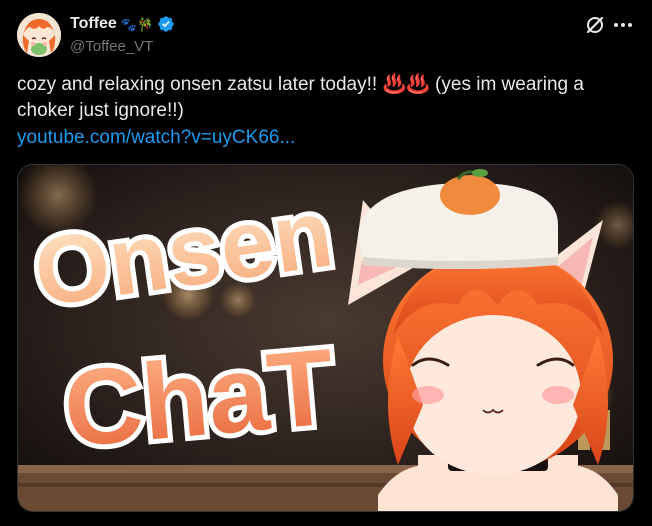 This screenshot has height=526, width=652. I want to click on grok-icon, so click(595, 25).